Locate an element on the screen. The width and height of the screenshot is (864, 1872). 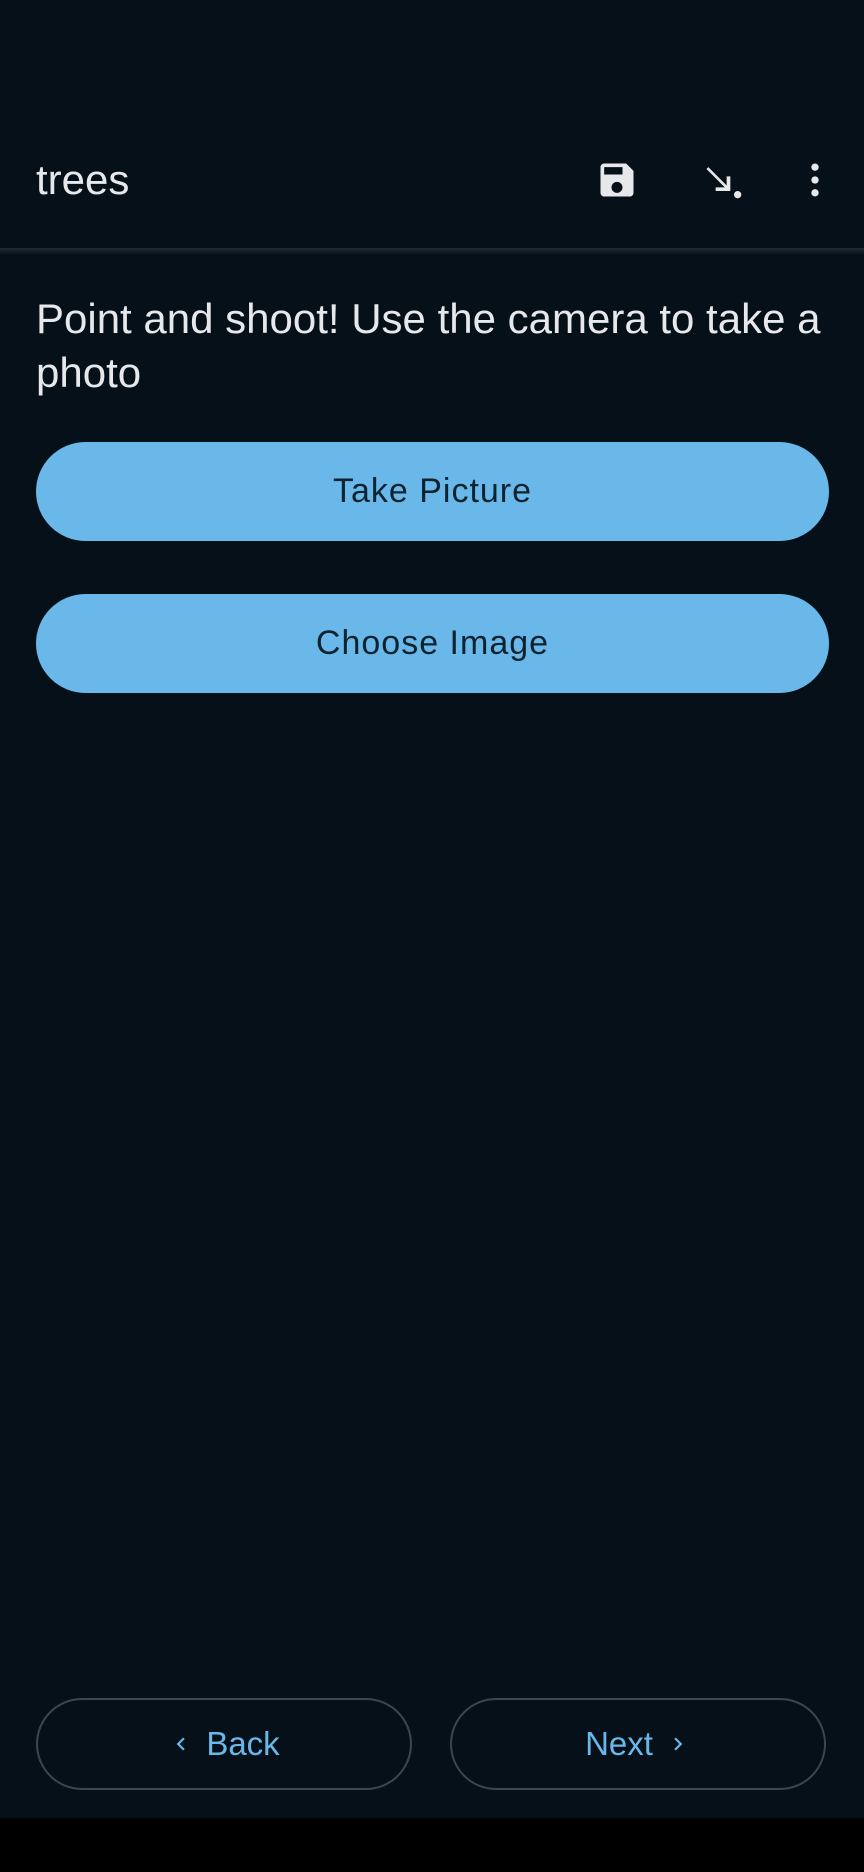
next-button: Next is located at coordinates (638, 1744).